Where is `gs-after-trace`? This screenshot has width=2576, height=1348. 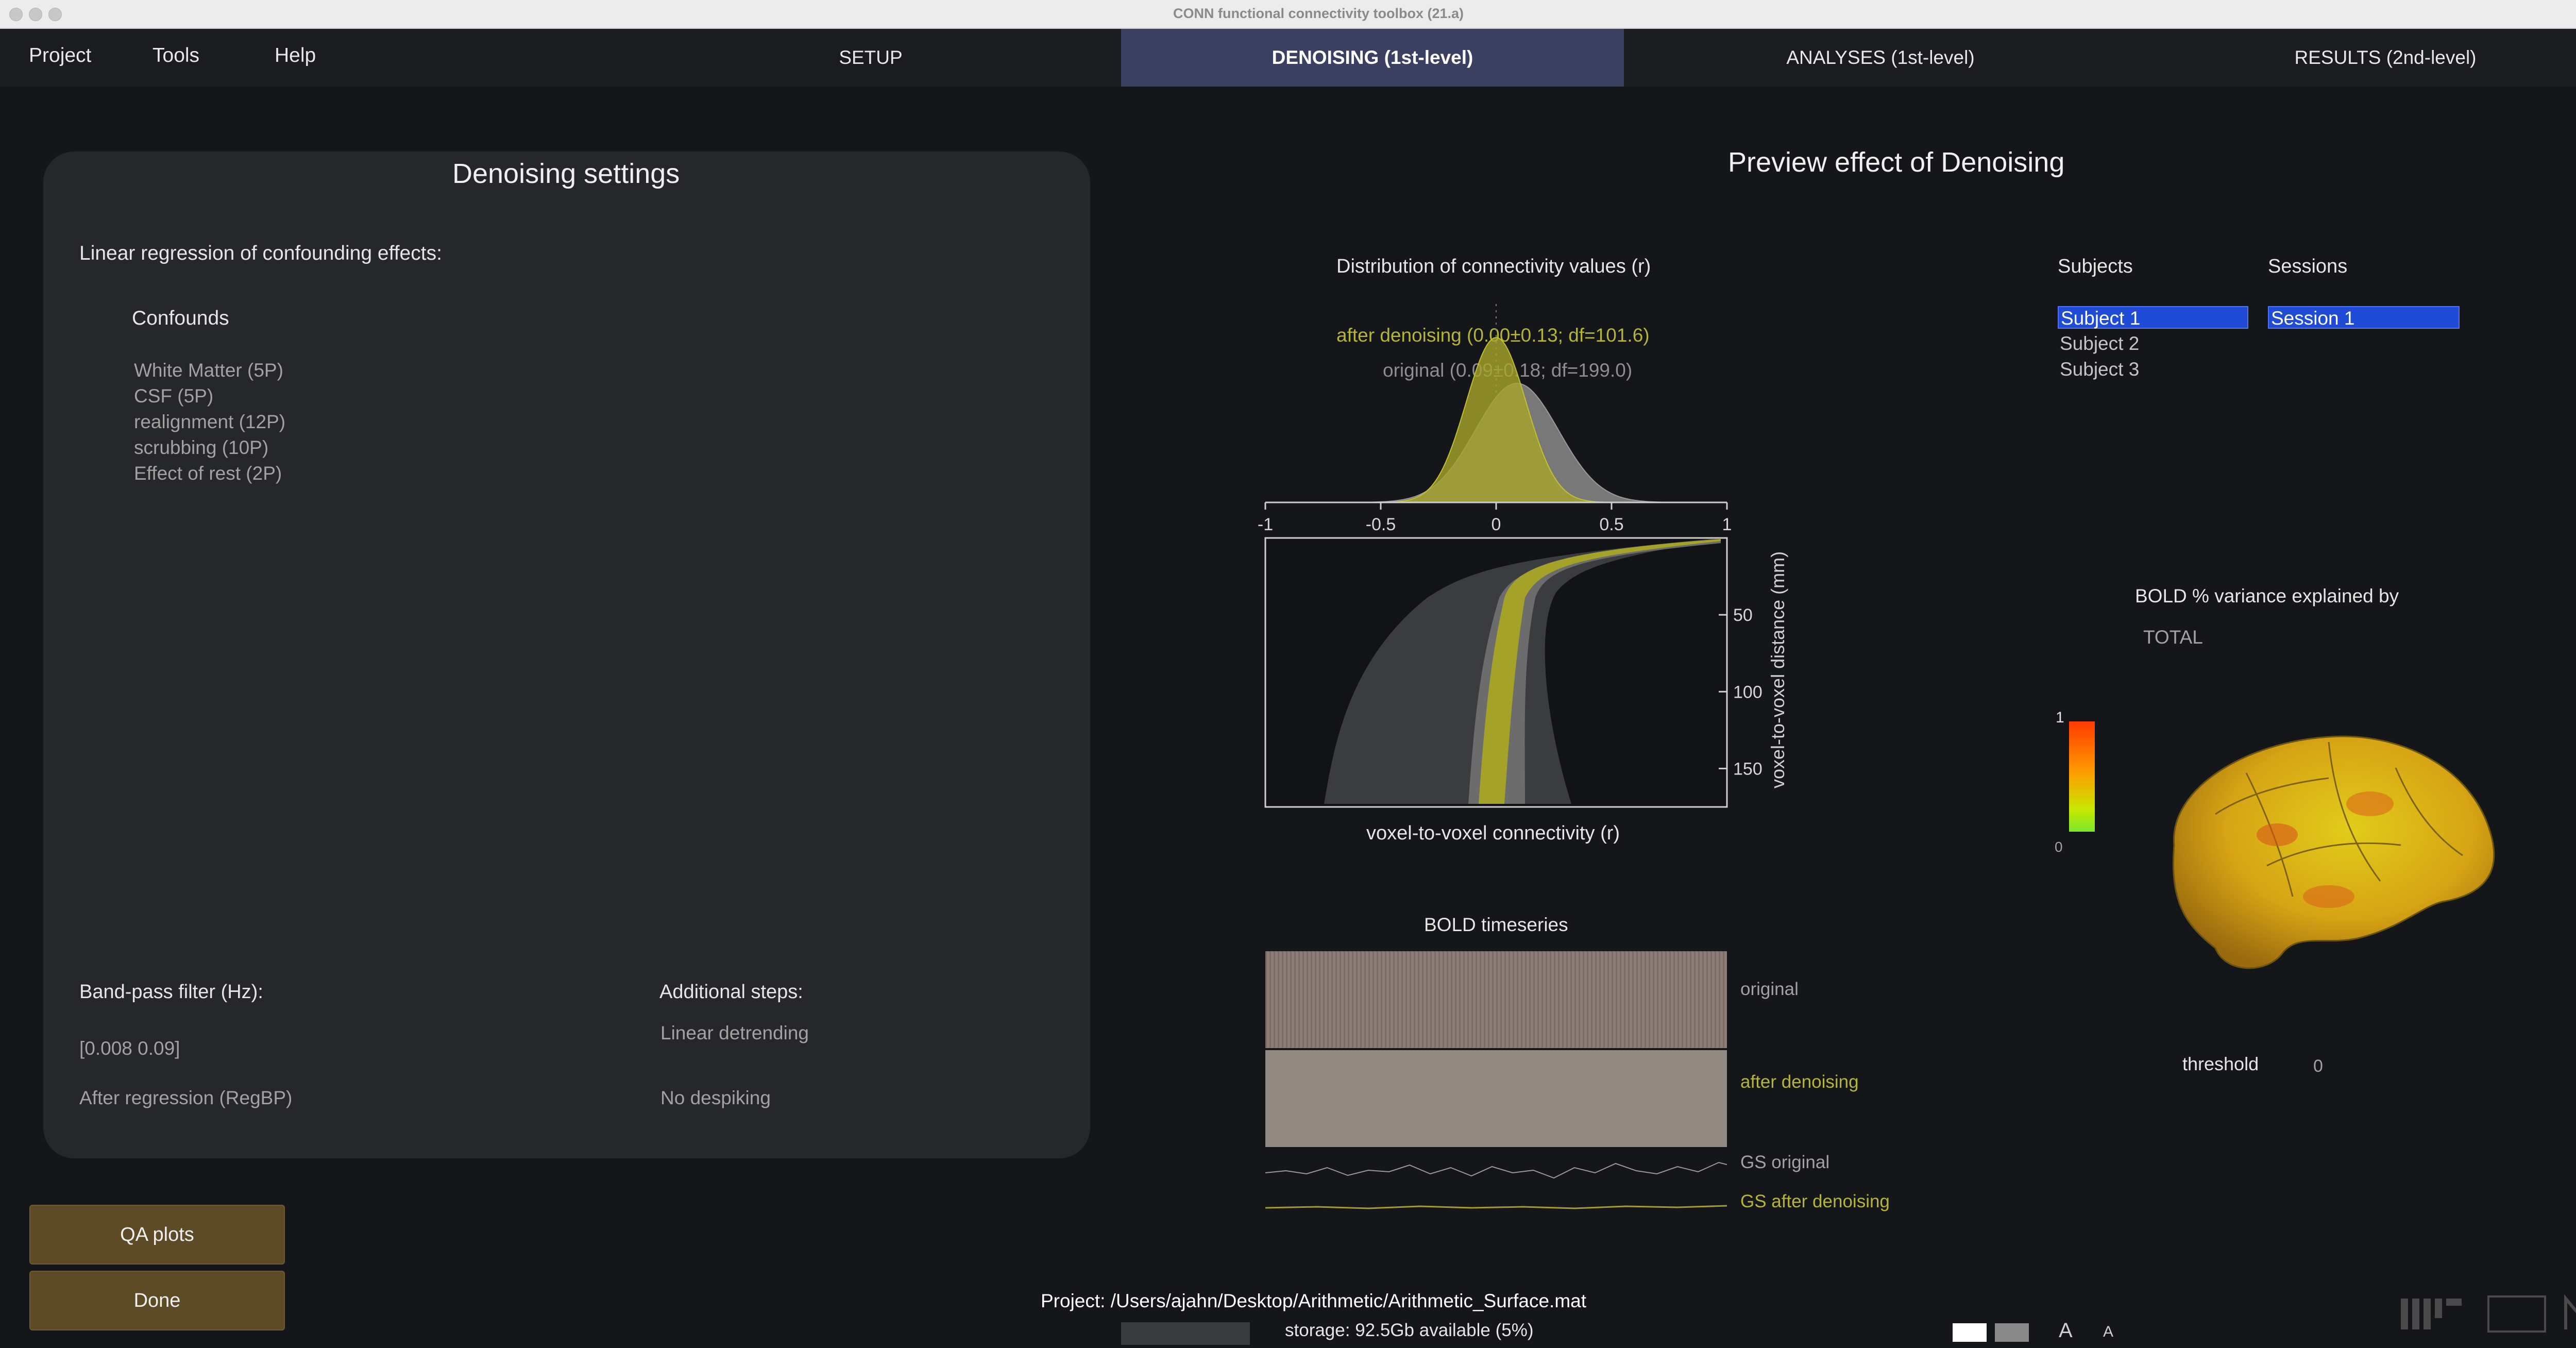
gs-after-trace is located at coordinates (1496, 1207).